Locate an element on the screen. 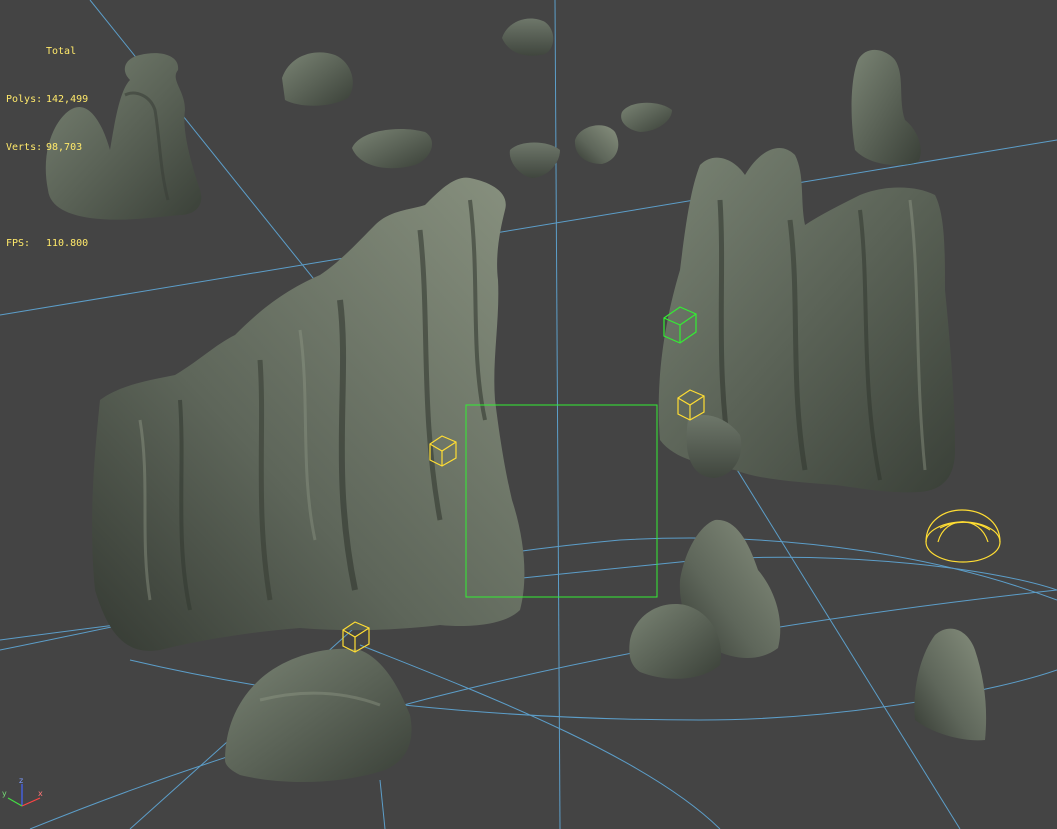 This screenshot has width=1057, height=829. stats-verts-value: 98,703 is located at coordinates (64, 147).